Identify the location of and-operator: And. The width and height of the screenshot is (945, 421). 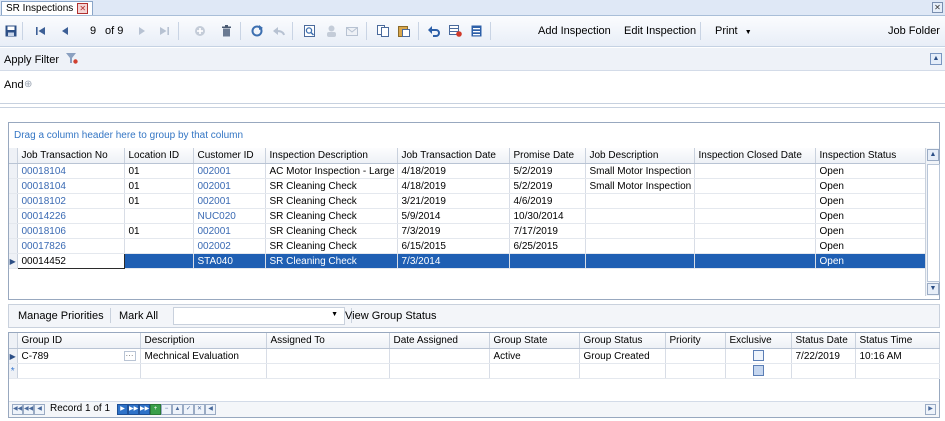
(14, 85).